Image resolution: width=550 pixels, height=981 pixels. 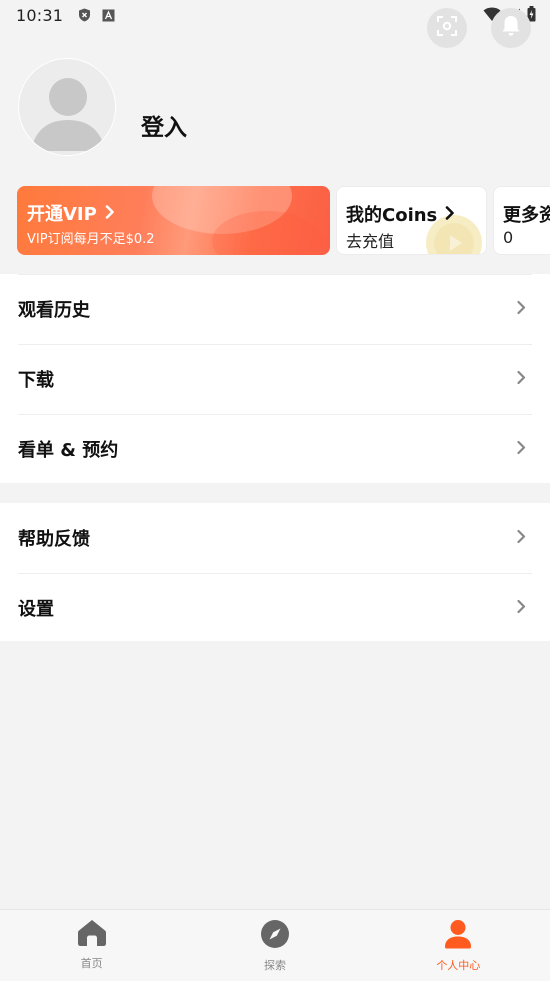 What do you see at coordinates (370, 241) in the screenshot?
I see `coins-subtitle: 去充值` at bounding box center [370, 241].